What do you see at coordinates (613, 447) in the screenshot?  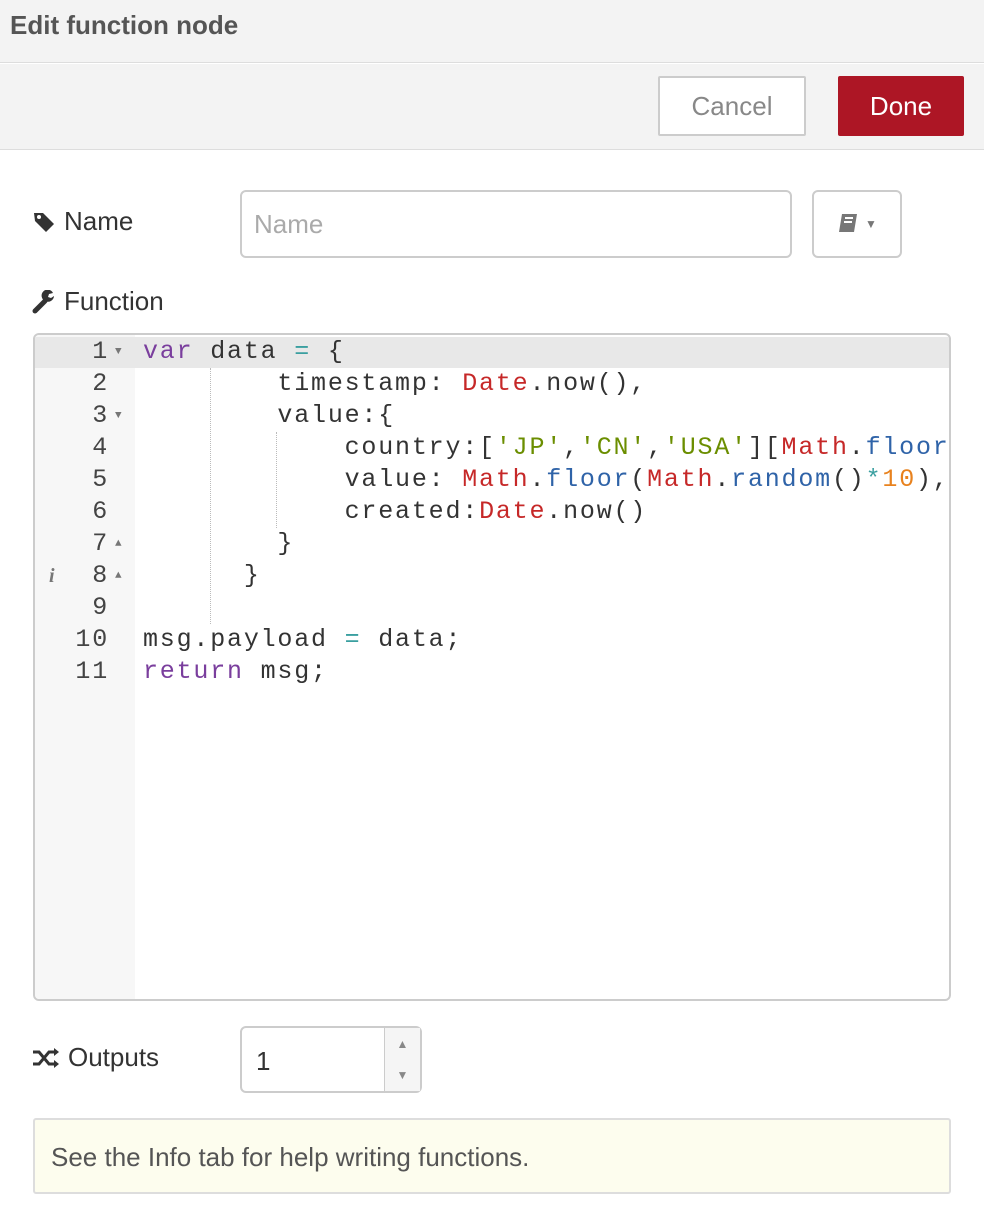 I see `code-token: 'CN'` at bounding box center [613, 447].